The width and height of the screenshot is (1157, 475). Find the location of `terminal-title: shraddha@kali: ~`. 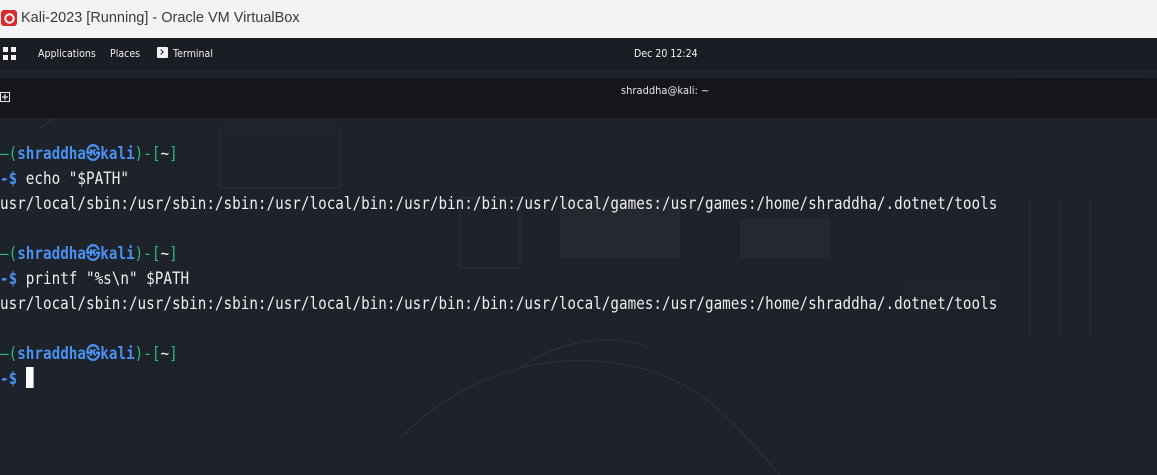

terminal-title: shraddha@kali: ~ is located at coordinates (665, 90).